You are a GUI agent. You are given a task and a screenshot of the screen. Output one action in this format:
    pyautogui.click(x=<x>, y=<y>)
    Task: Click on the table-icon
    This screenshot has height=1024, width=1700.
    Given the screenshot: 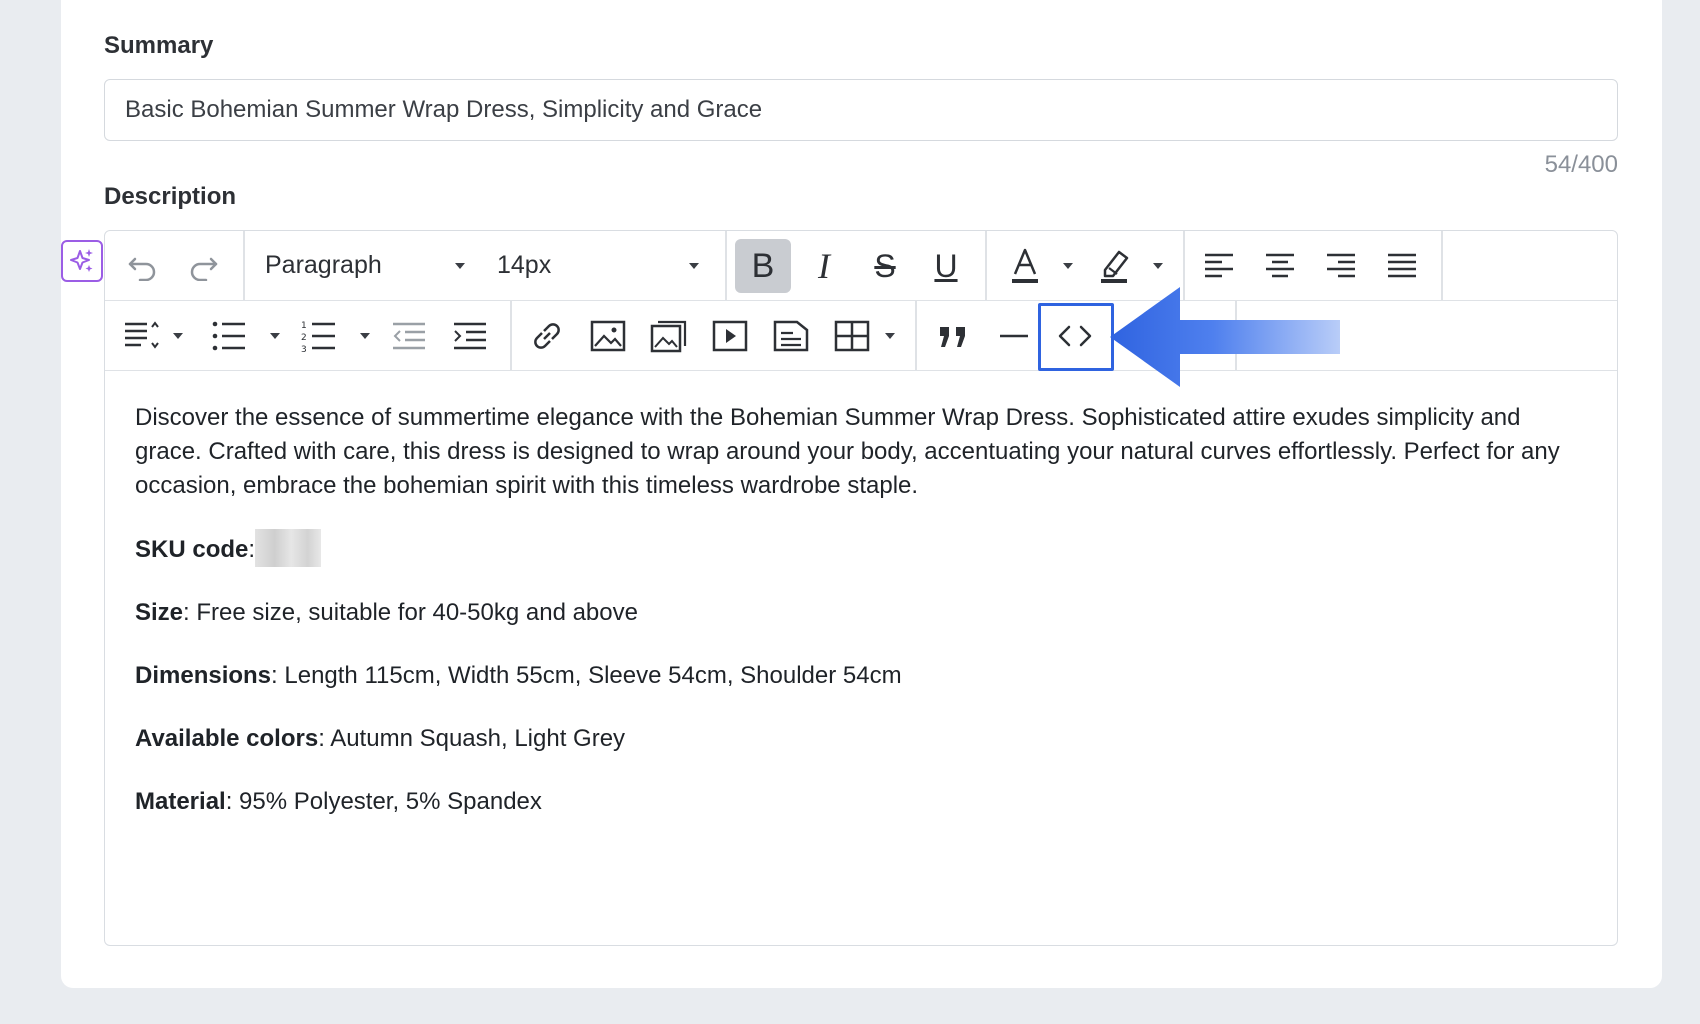 What is the action you would take?
    pyautogui.click(x=852, y=336)
    